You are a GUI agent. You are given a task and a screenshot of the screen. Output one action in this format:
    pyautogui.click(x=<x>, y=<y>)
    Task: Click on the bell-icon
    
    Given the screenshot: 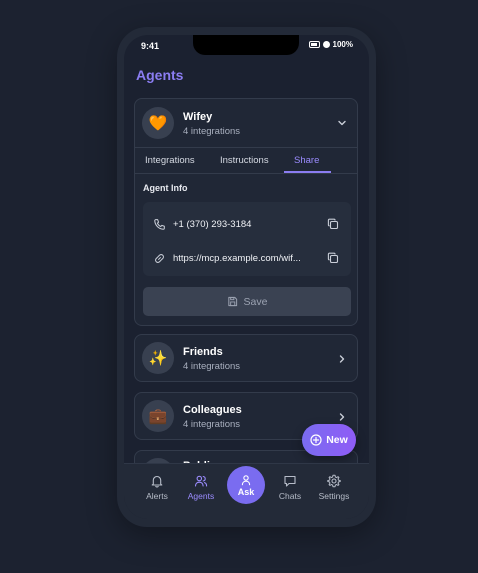 What is the action you would take?
    pyautogui.click(x=157, y=481)
    